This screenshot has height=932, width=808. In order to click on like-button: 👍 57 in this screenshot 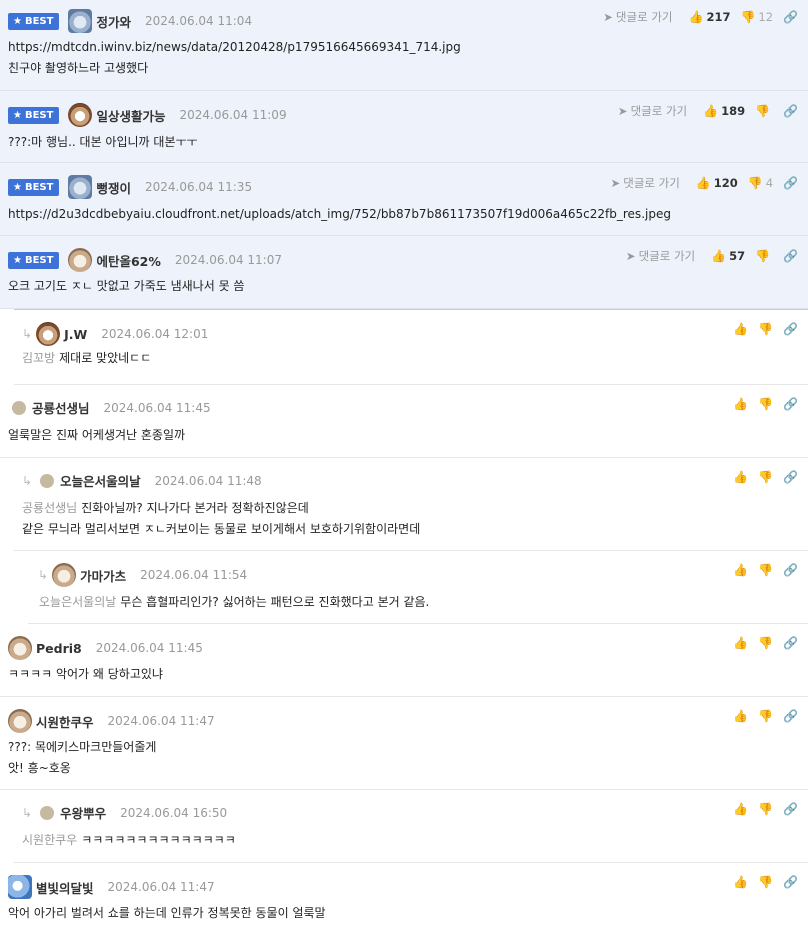, I will do `click(728, 256)`.